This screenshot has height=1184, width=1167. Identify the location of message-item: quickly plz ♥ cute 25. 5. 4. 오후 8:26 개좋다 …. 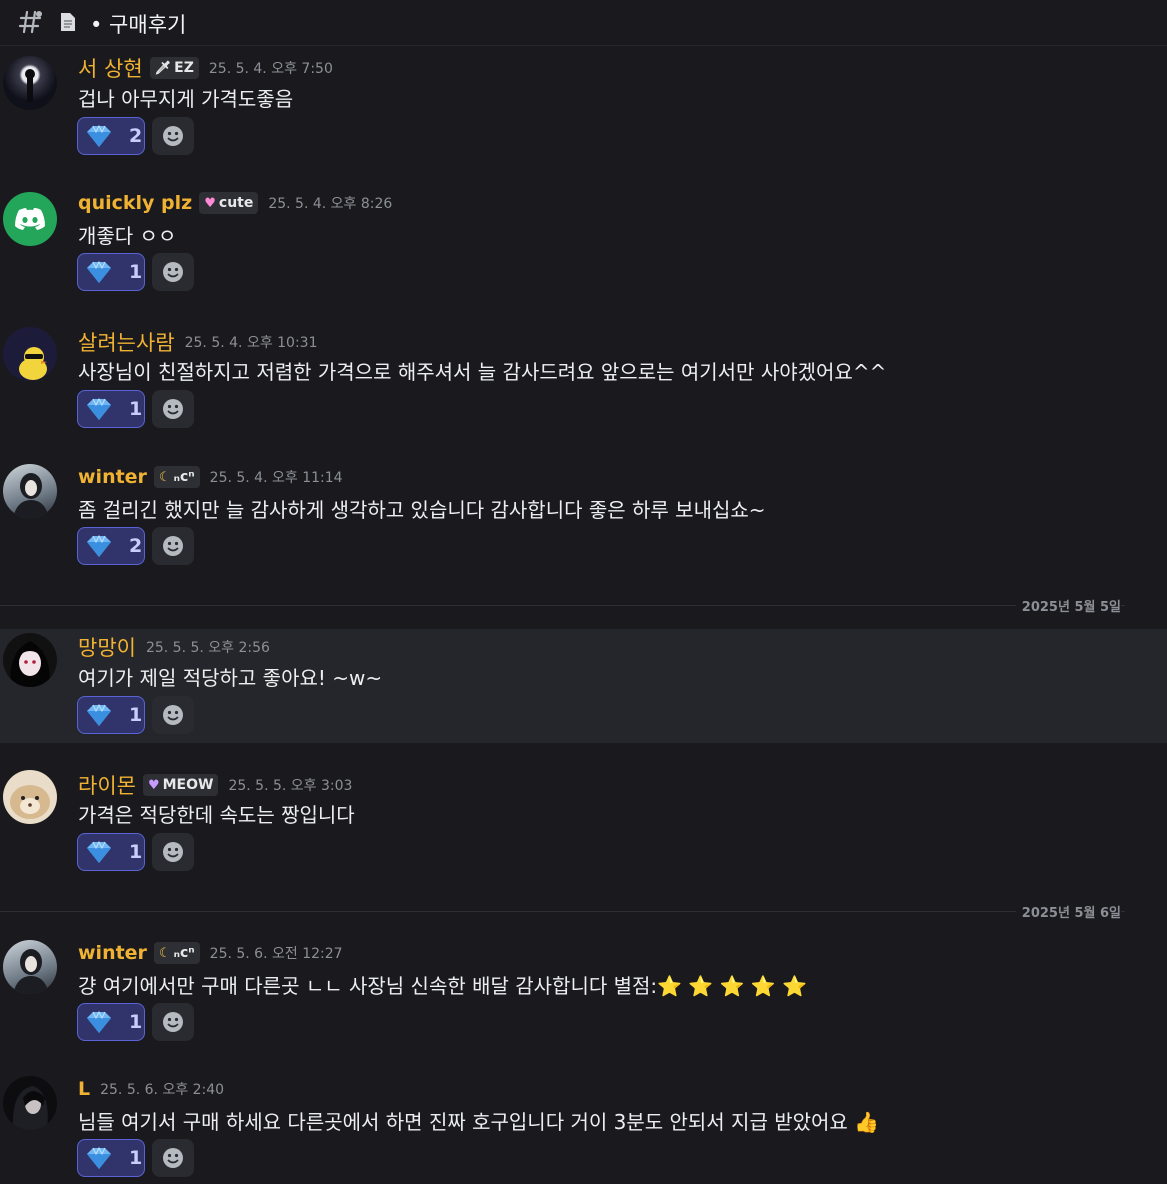
(583, 248).